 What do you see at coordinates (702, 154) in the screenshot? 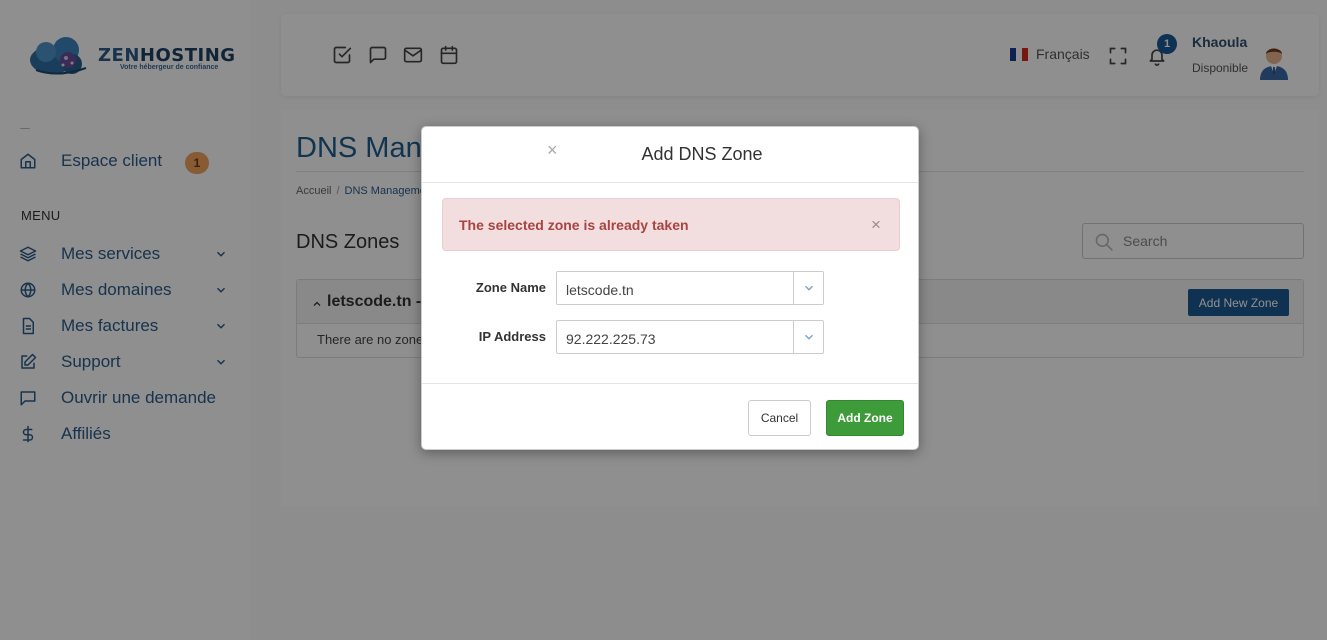
I see `modal-title-text: Add DNS Zone` at bounding box center [702, 154].